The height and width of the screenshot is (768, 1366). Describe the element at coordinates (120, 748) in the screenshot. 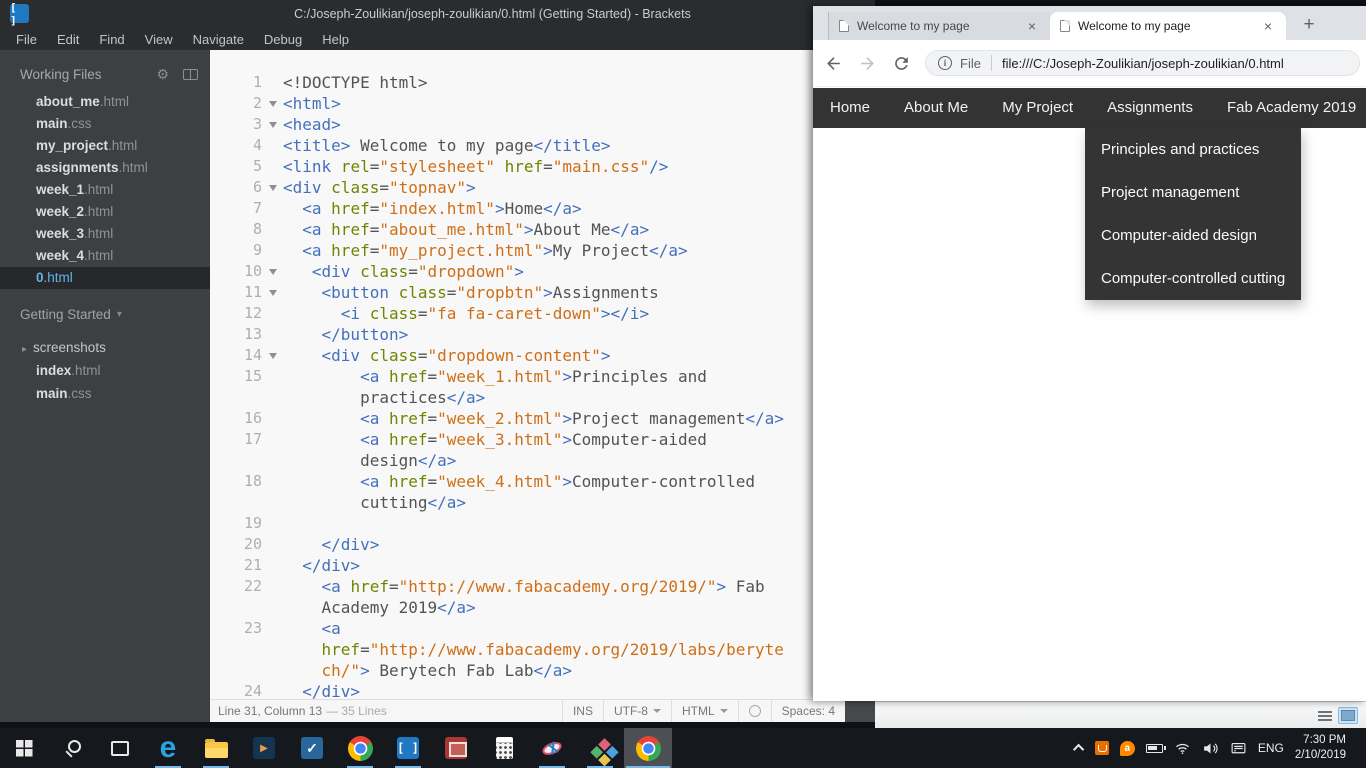

I see `task-view-taskbar-icon` at that location.